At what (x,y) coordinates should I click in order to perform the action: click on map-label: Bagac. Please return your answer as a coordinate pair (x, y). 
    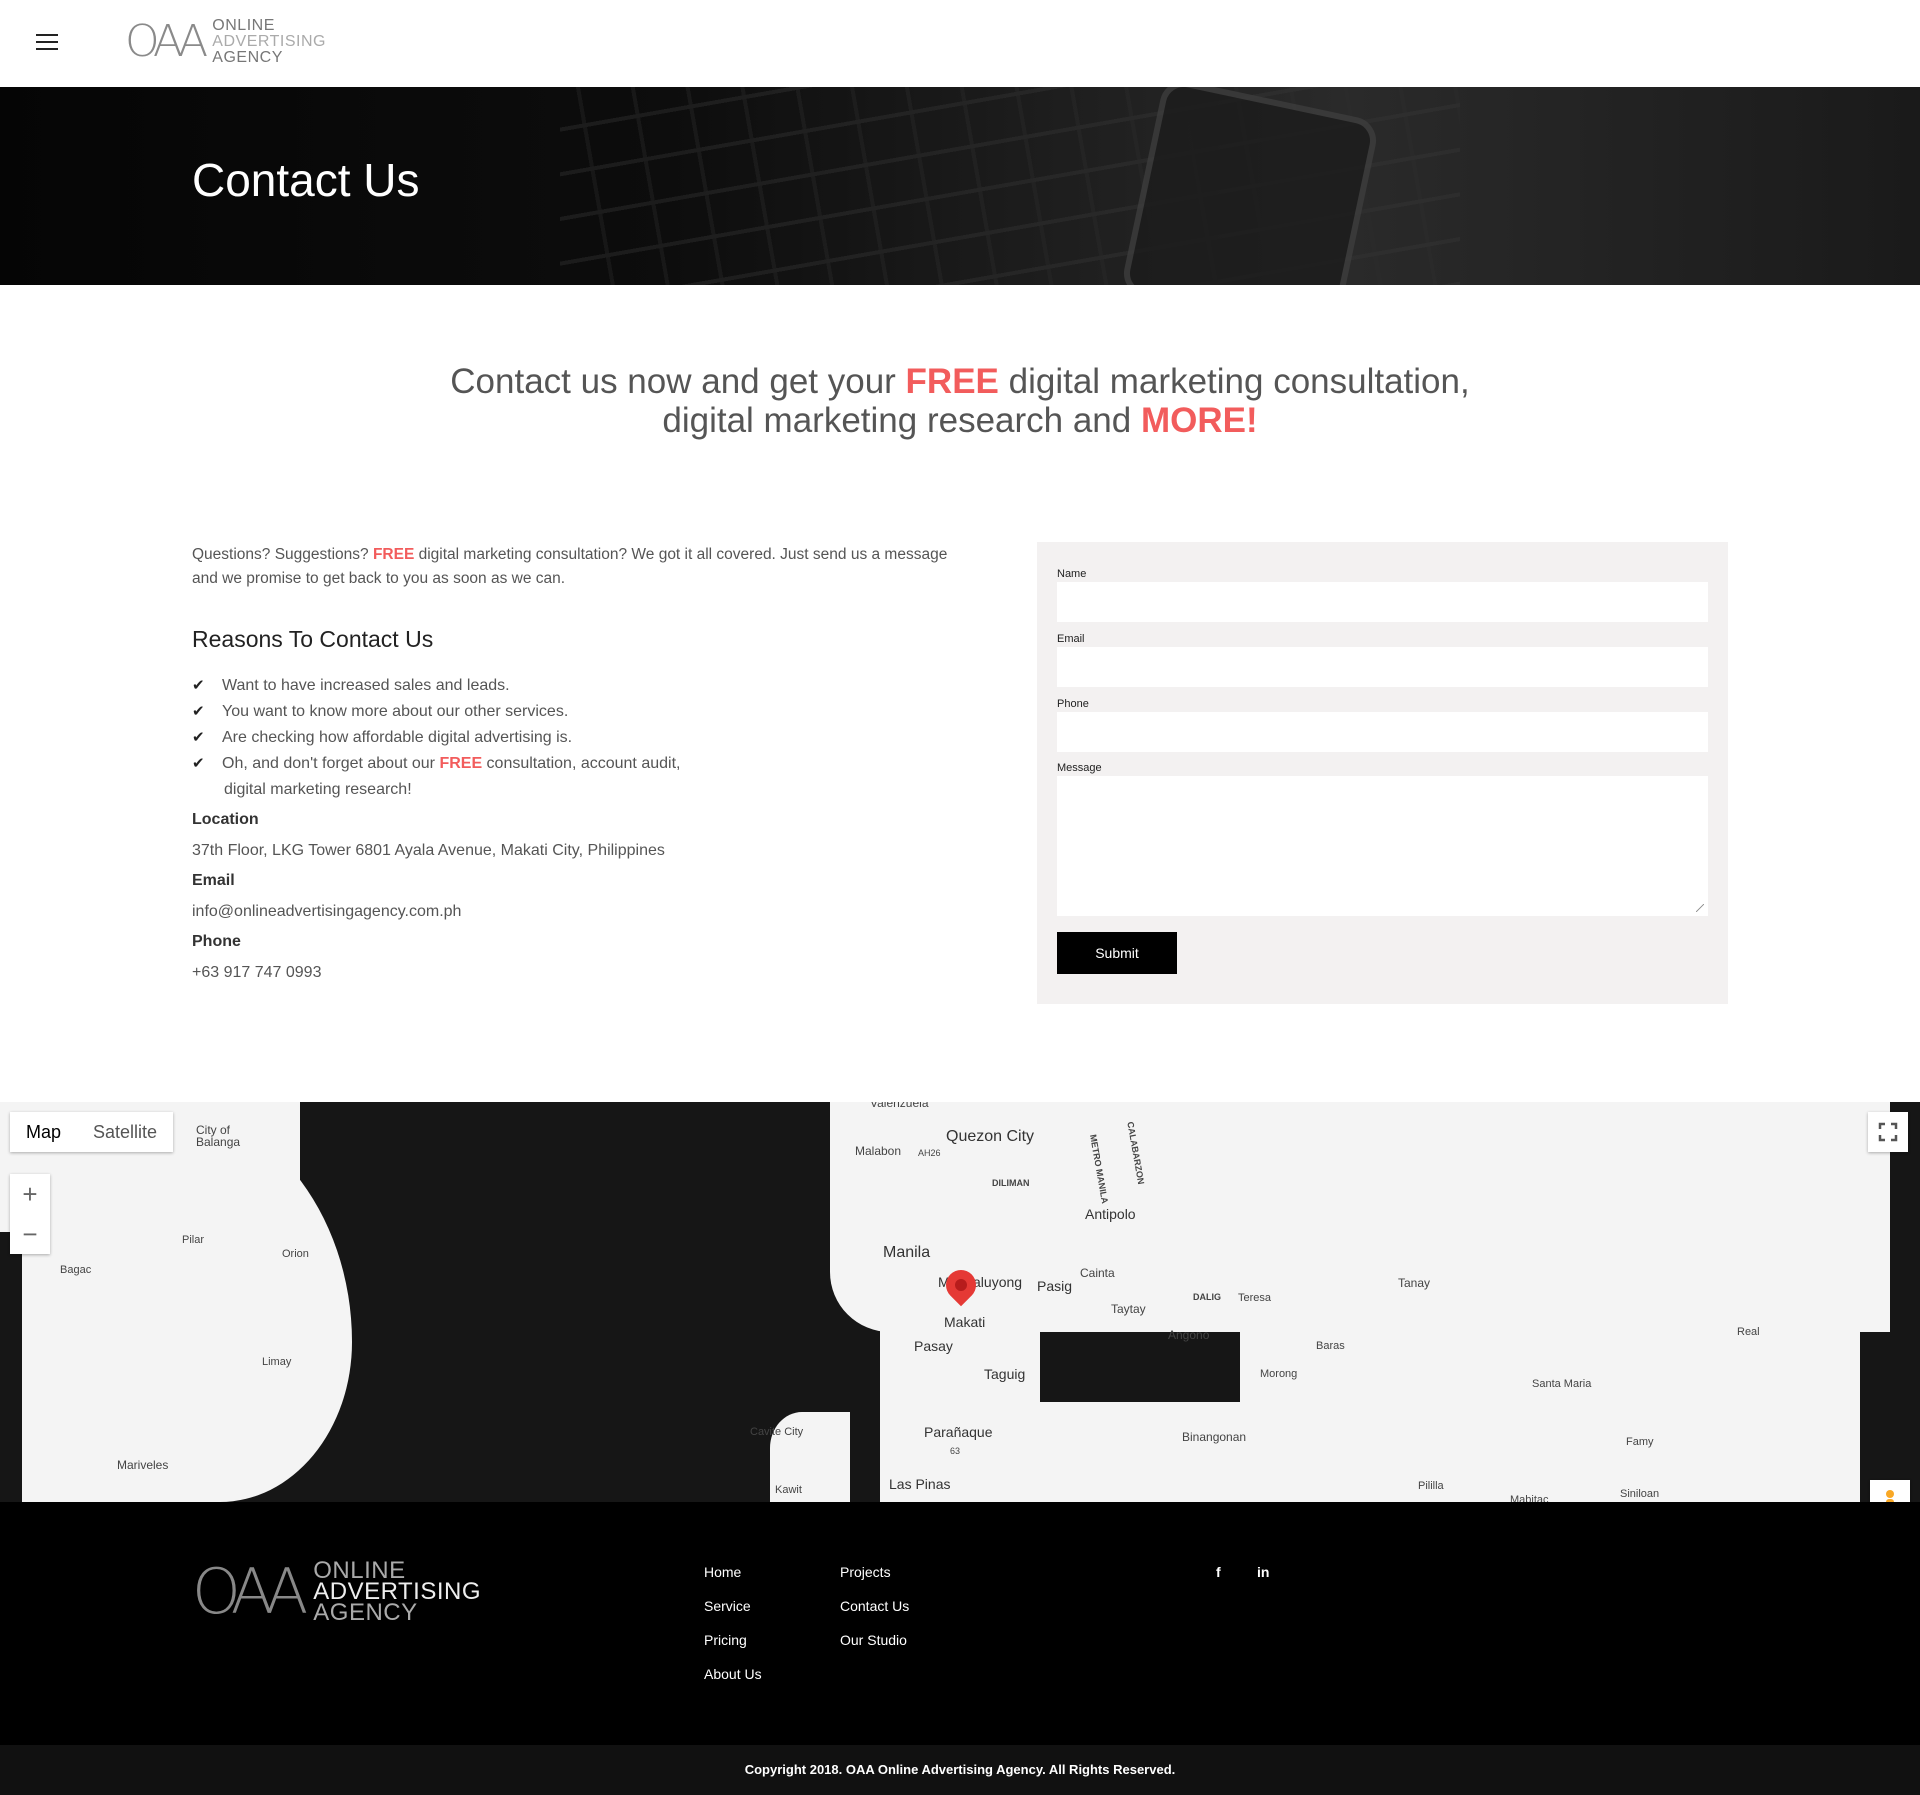
    Looking at the image, I should click on (76, 1270).